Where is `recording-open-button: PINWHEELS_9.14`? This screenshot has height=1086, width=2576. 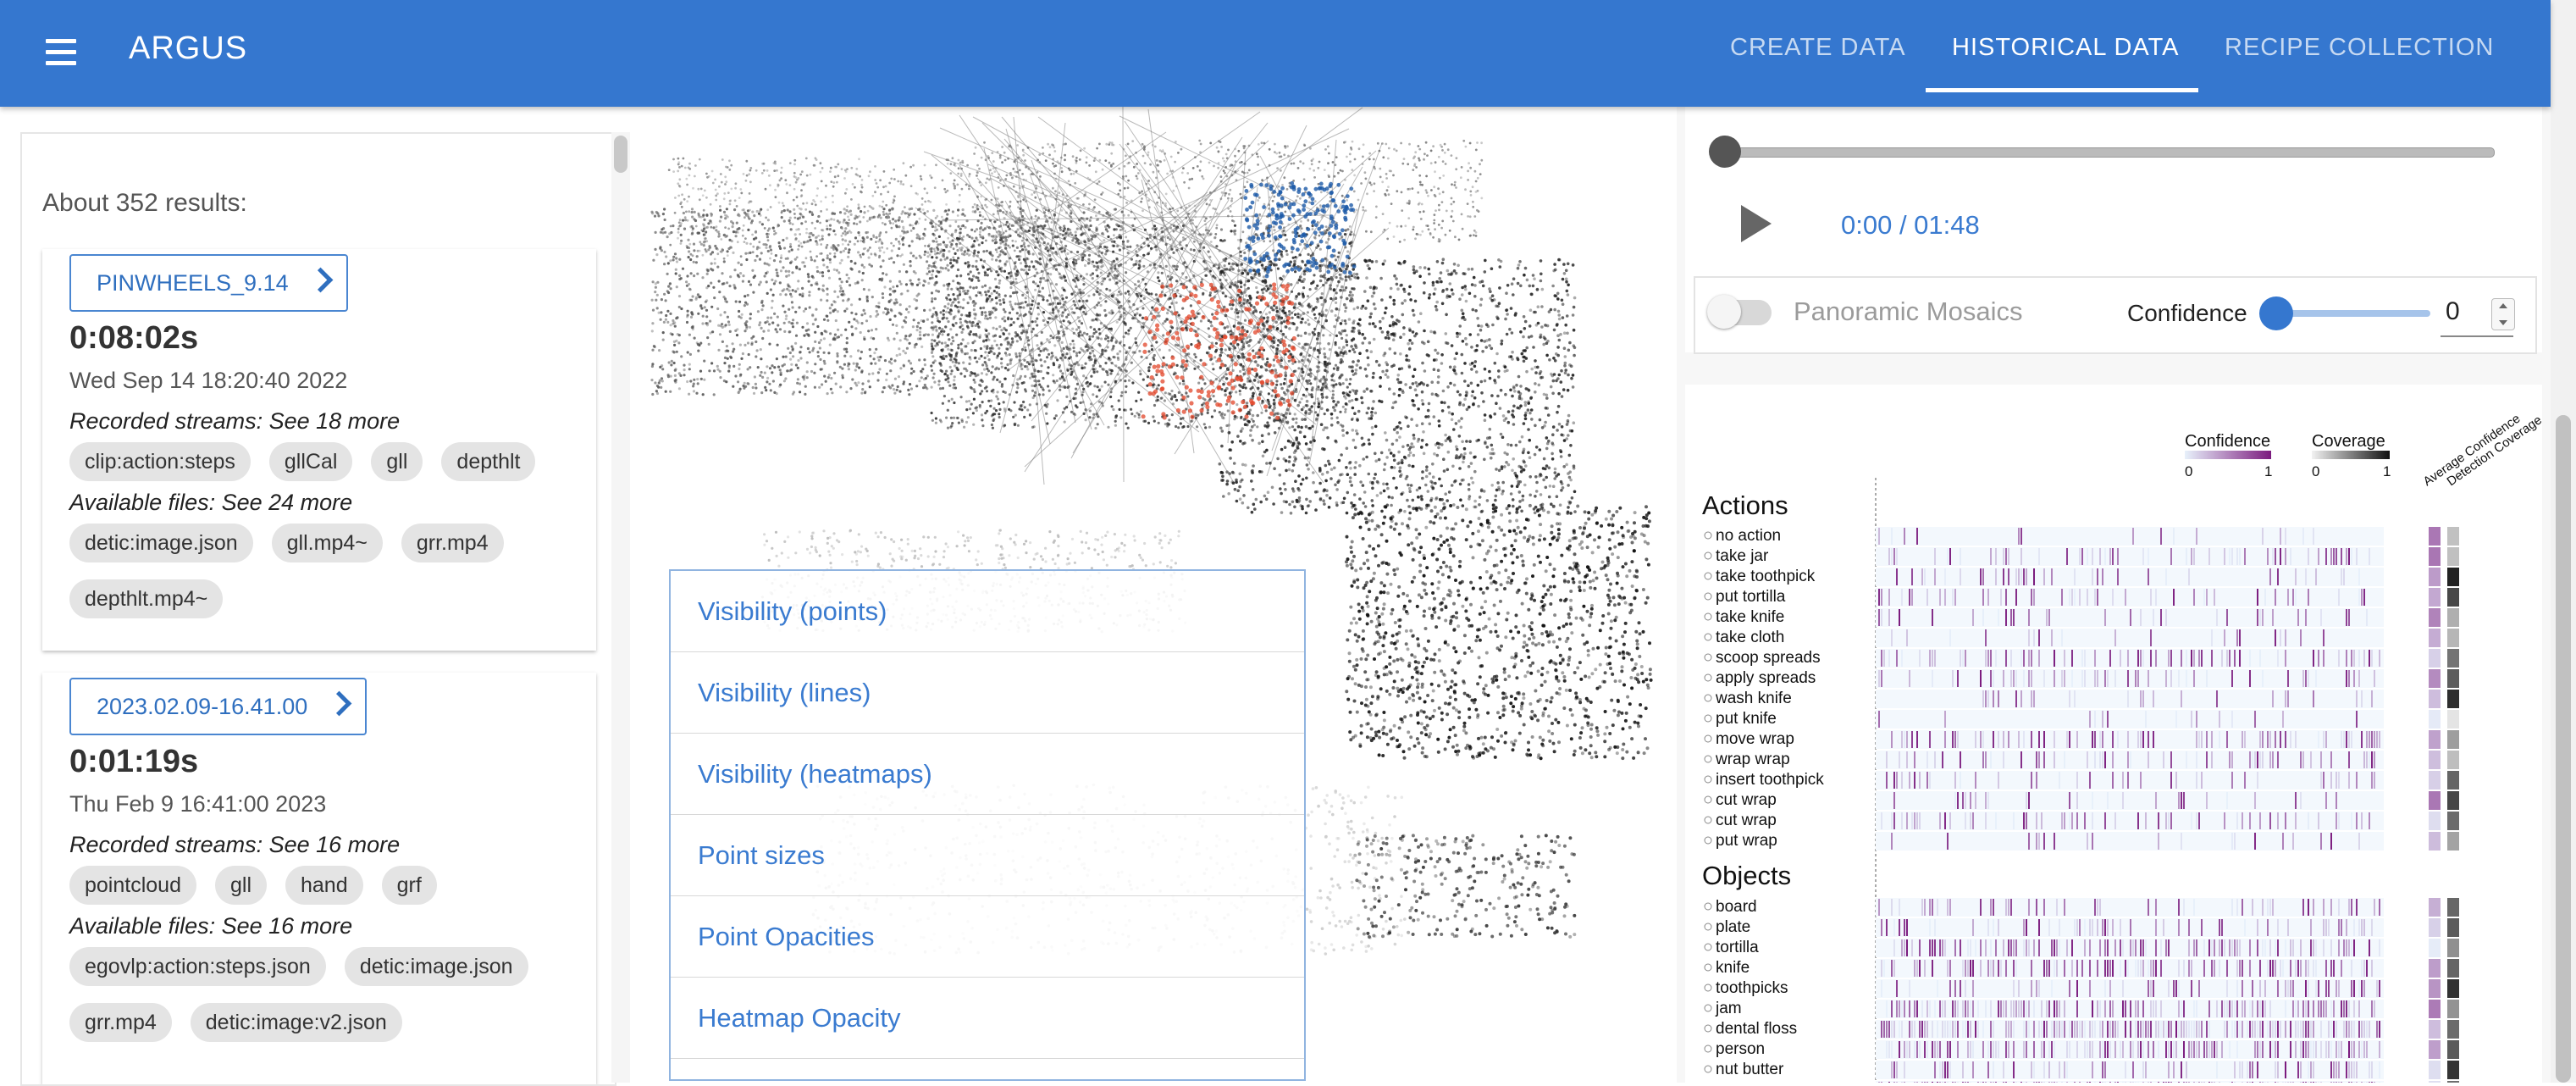
recording-open-button: PINWHEELS_9.14 is located at coordinates (208, 283).